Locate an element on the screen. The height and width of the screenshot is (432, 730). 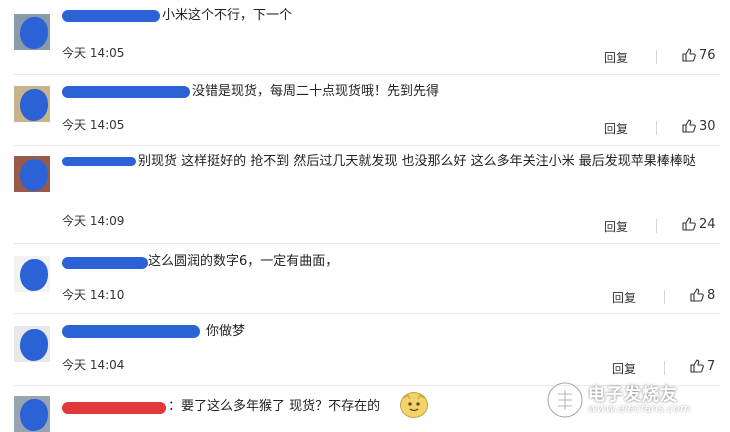
like-button: 30 is located at coordinates (699, 126).